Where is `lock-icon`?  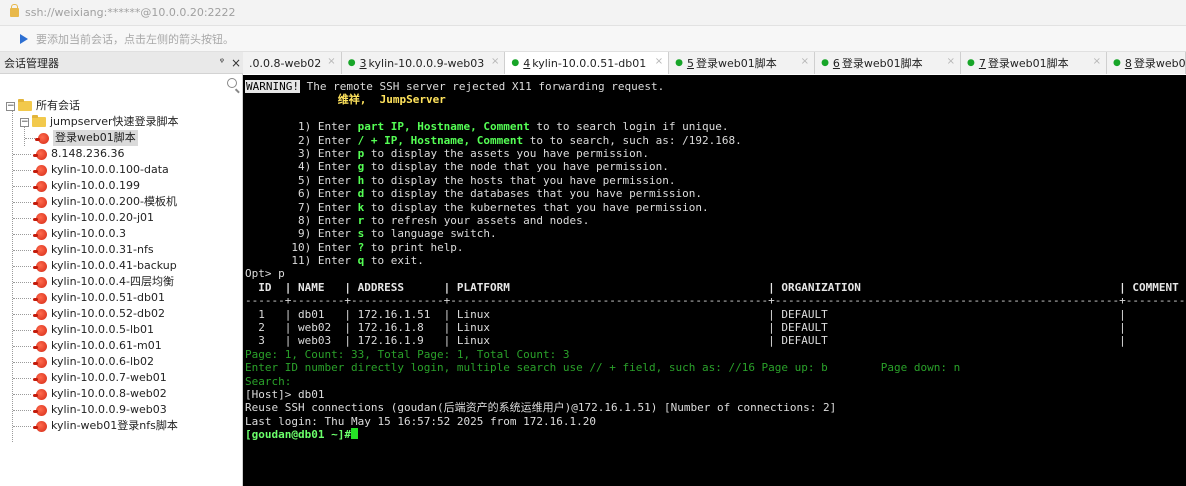
lock-icon is located at coordinates (14, 10).